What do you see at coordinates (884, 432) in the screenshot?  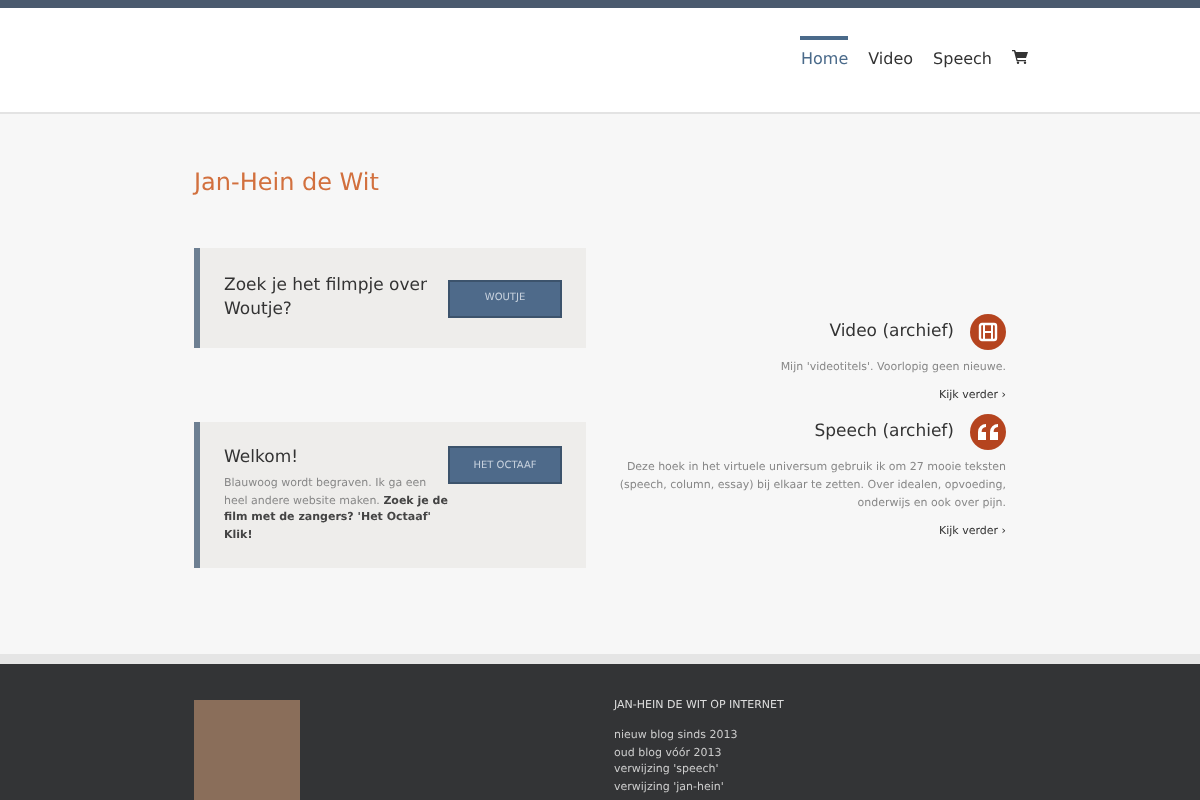 I see `feature-title: Speech (archief)` at bounding box center [884, 432].